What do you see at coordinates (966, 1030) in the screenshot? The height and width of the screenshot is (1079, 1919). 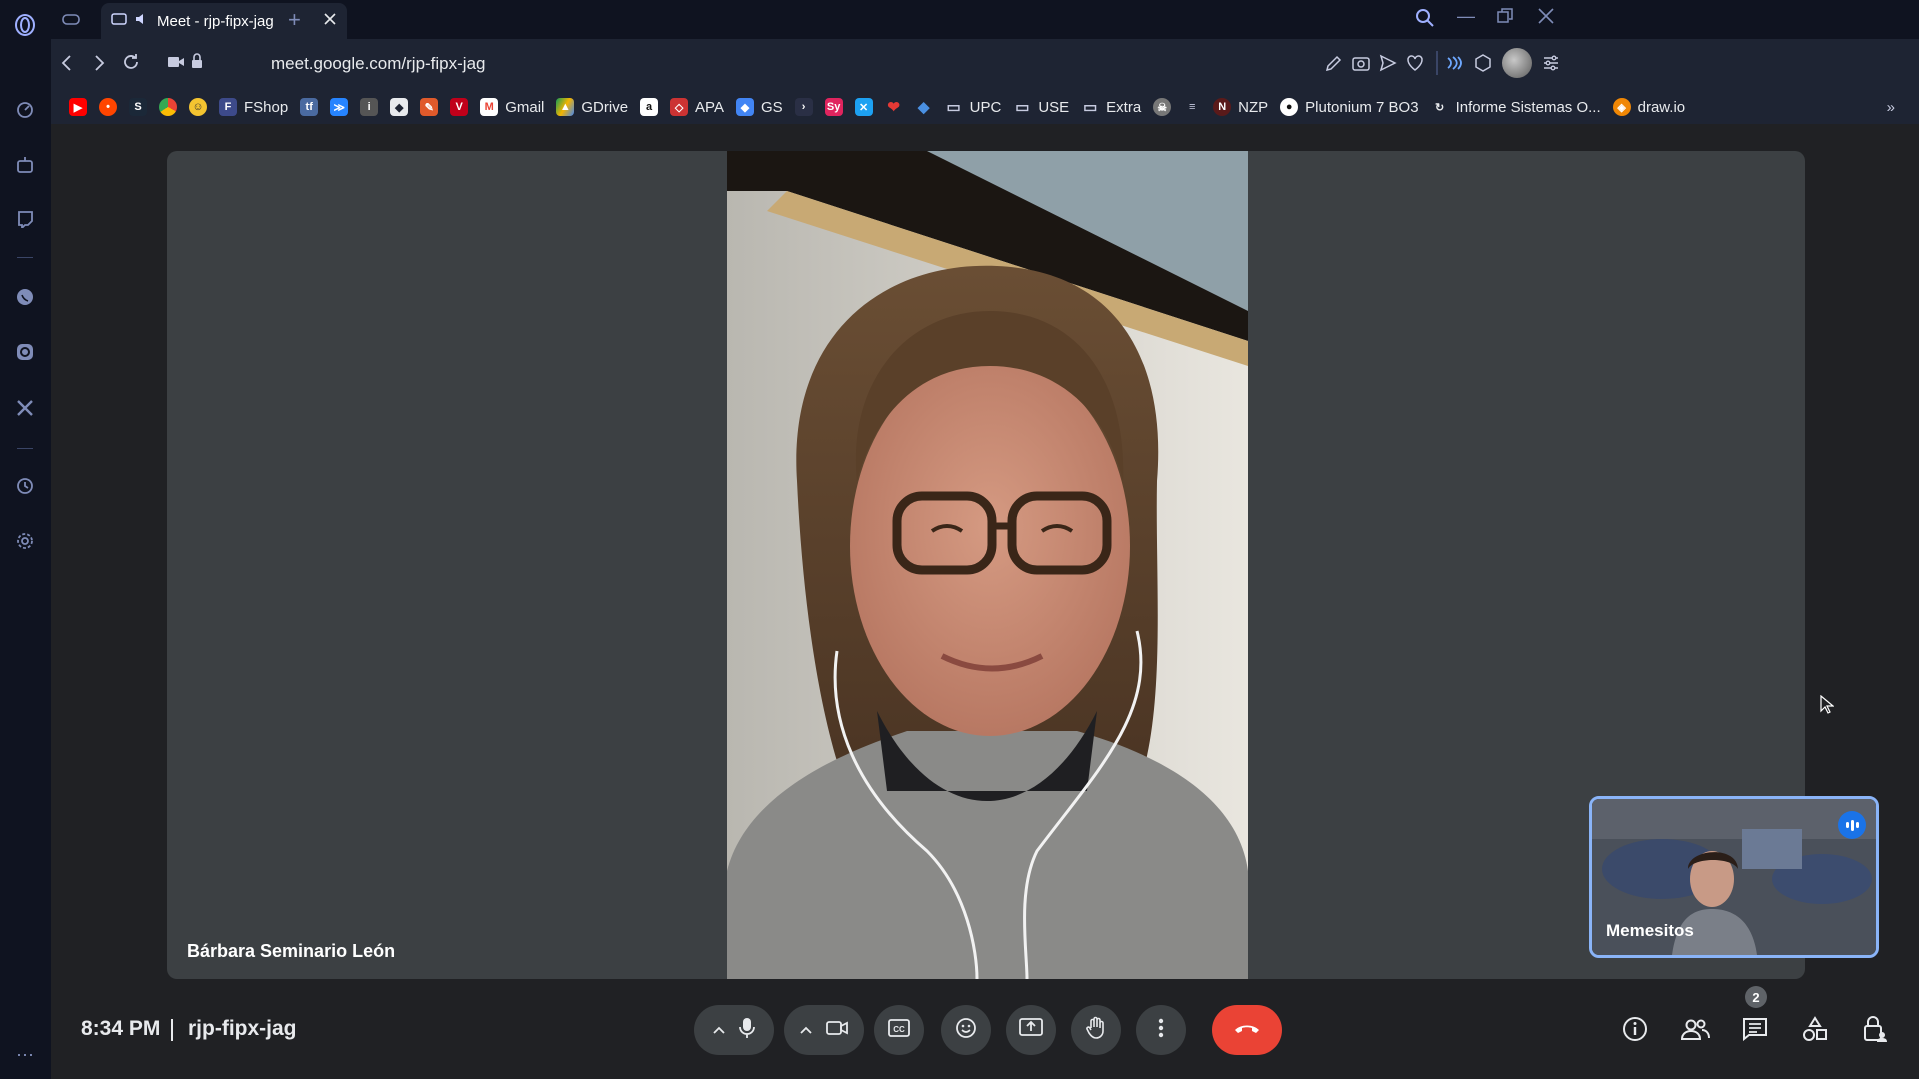 I see `reactions-button` at bounding box center [966, 1030].